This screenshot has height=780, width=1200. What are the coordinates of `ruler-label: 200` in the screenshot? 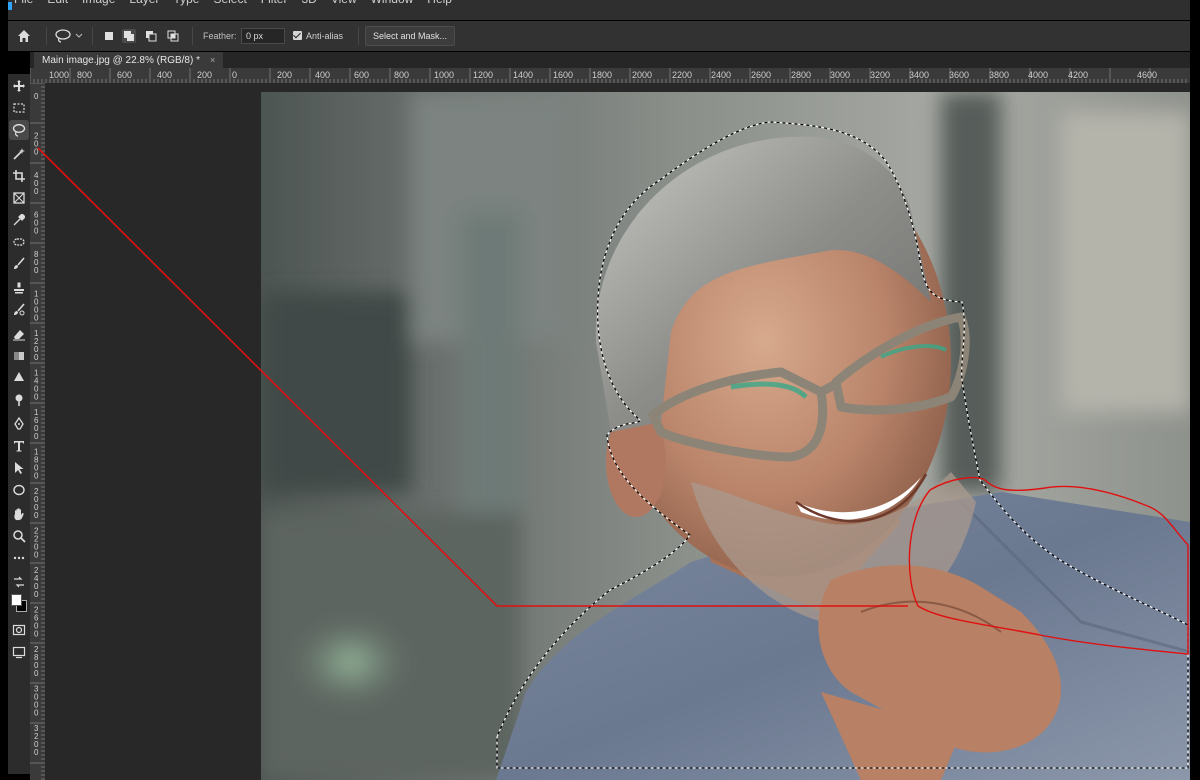 It's located at (284, 75).